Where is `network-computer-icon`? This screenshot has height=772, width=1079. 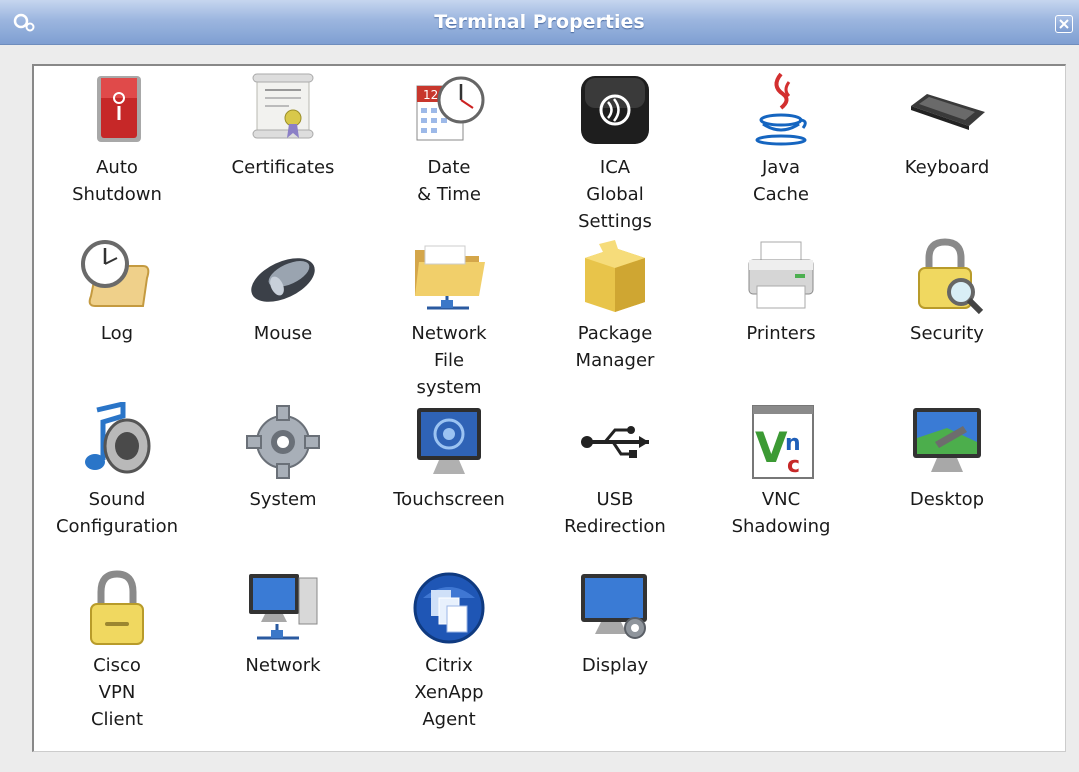 network-computer-icon is located at coordinates (283, 607).